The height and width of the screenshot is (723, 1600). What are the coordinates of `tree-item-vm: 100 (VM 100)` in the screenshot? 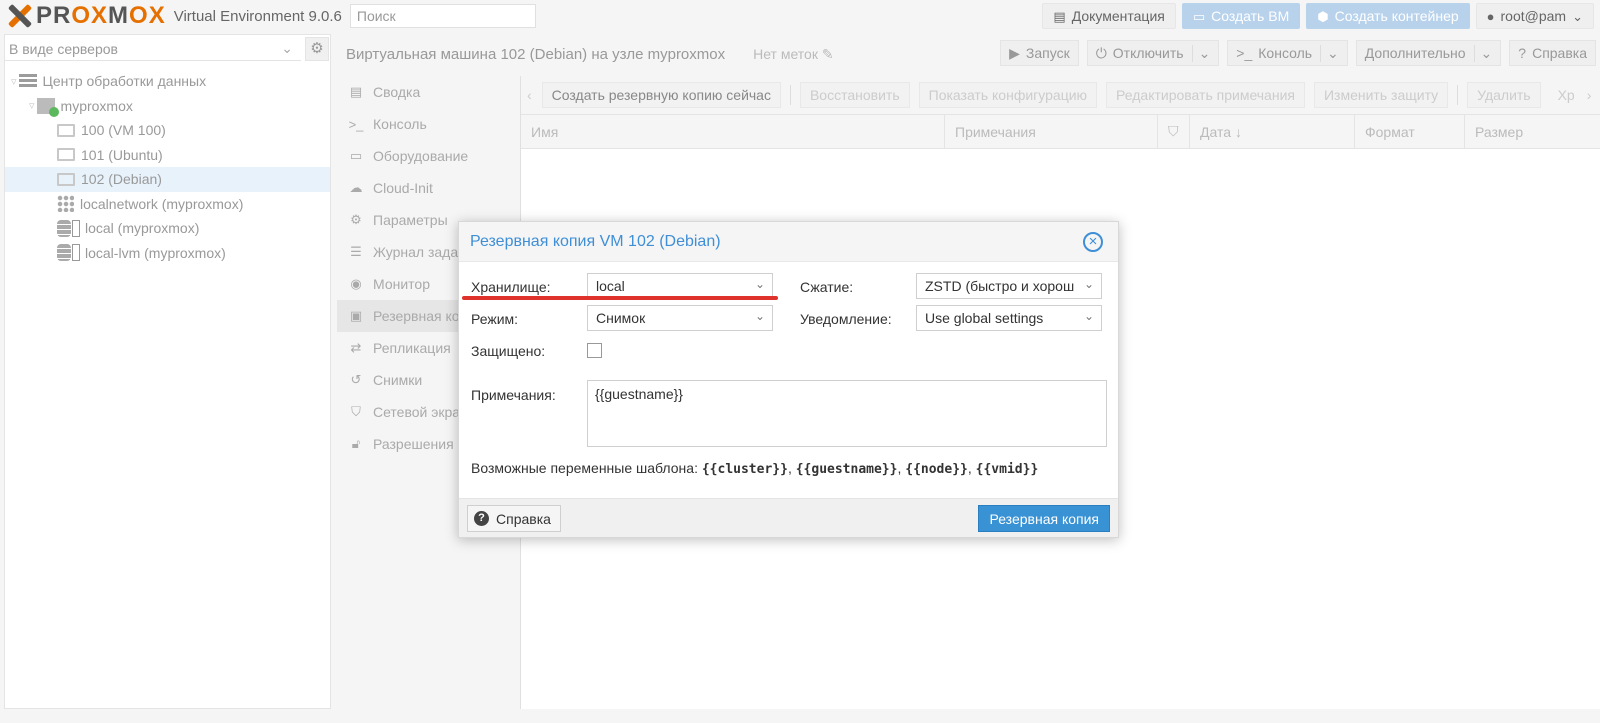 It's located at (167, 130).